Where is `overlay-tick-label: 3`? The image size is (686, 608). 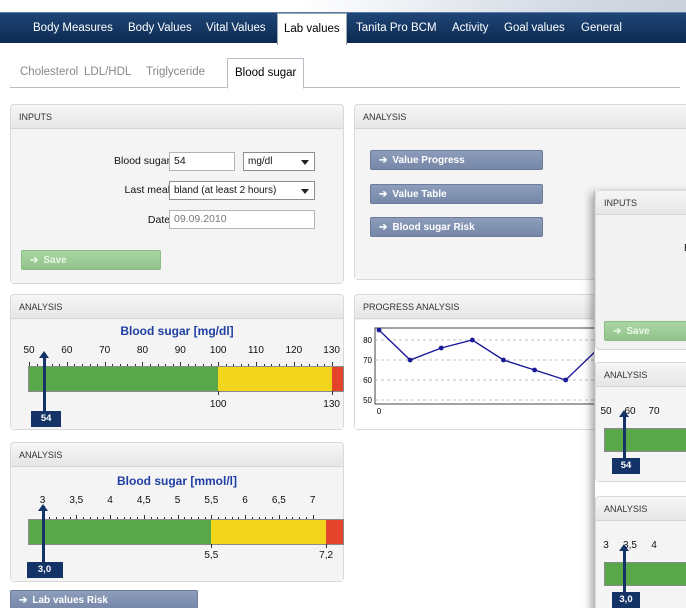
overlay-tick-label: 3 is located at coordinates (606, 545).